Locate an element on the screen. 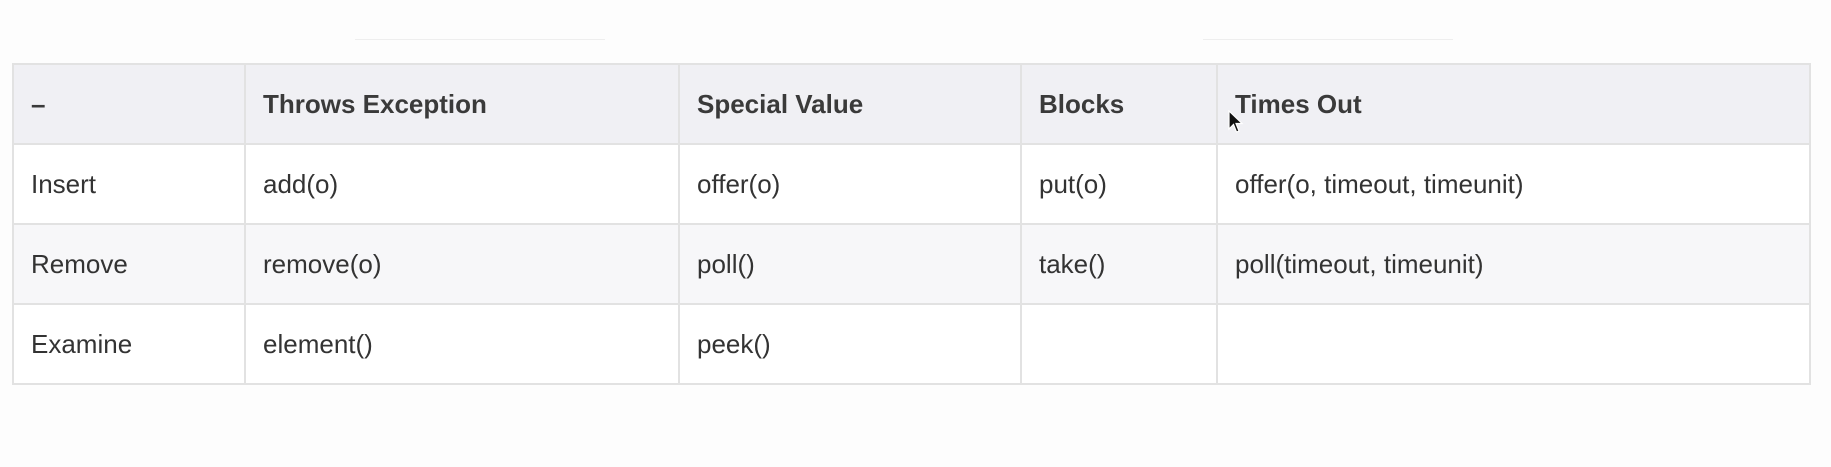 The image size is (1831, 467). table-cell: poll() is located at coordinates (850, 264).